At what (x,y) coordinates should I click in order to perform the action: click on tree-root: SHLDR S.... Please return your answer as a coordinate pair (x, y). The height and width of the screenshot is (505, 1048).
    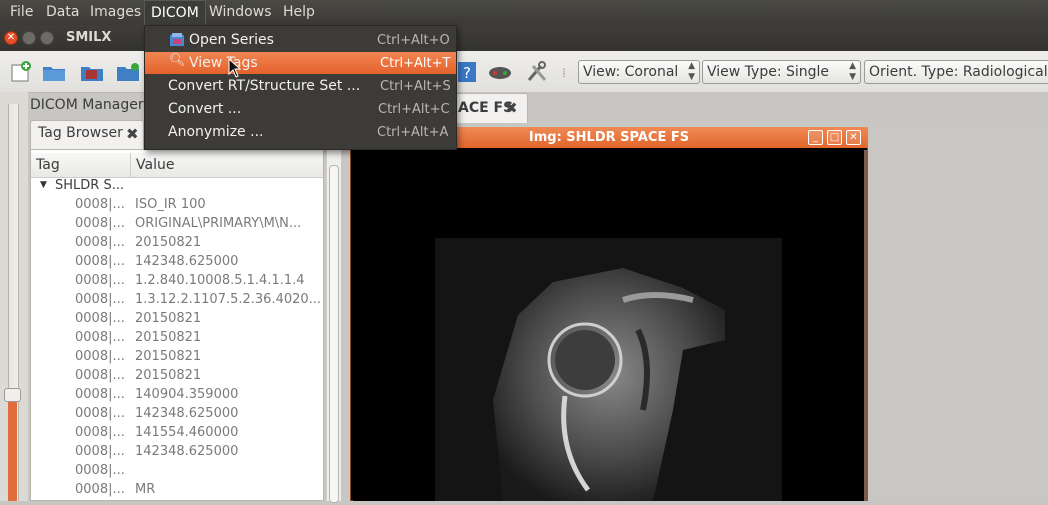
    Looking at the image, I should click on (89, 187).